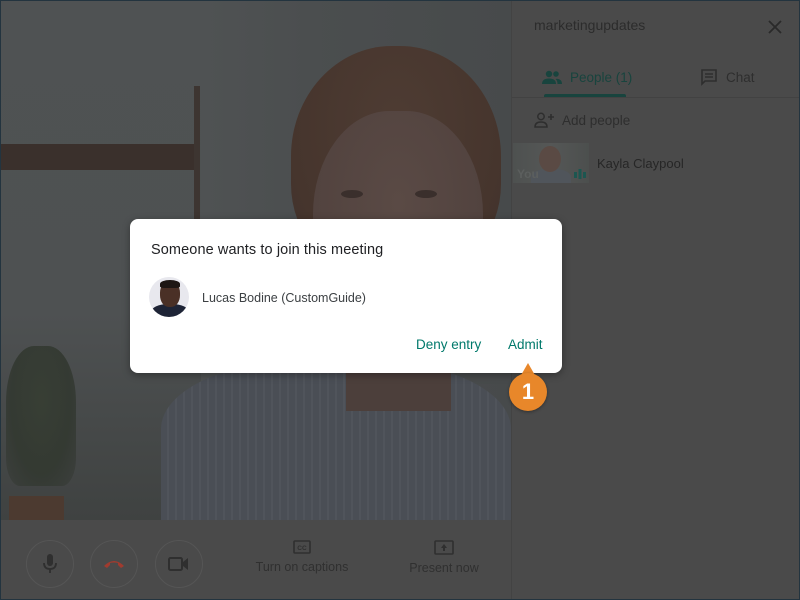 The image size is (800, 600). What do you see at coordinates (580, 174) in the screenshot?
I see `audio-level-icon` at bounding box center [580, 174].